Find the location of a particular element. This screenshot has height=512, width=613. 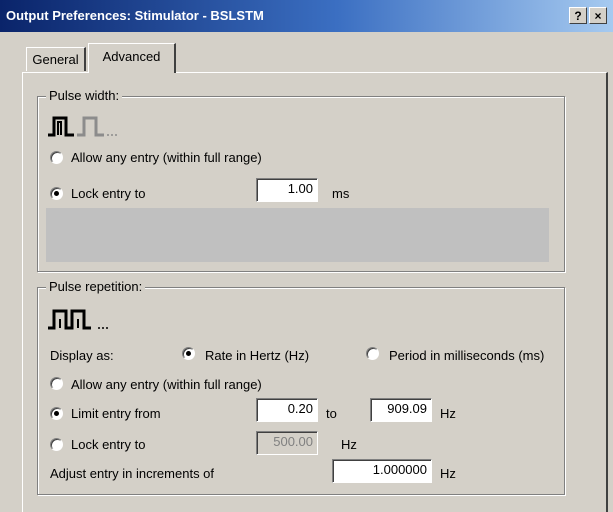

pulse-width-lock-input: 1.00 is located at coordinates (287, 190).